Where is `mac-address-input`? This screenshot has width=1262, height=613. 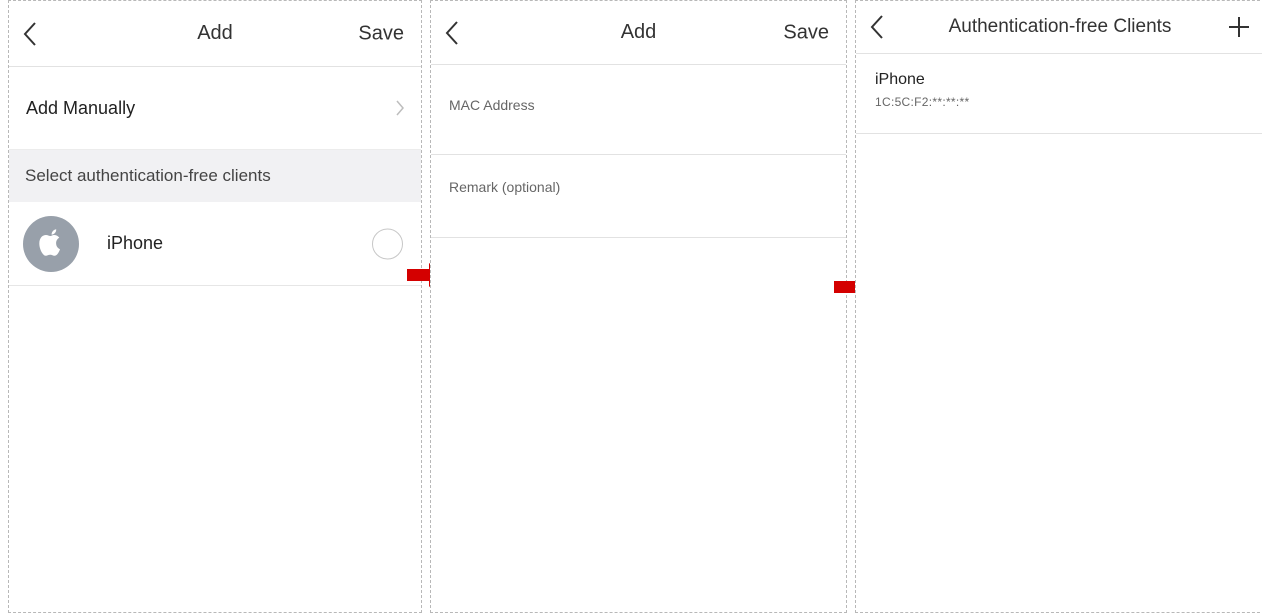
mac-address-input is located at coordinates (629, 105).